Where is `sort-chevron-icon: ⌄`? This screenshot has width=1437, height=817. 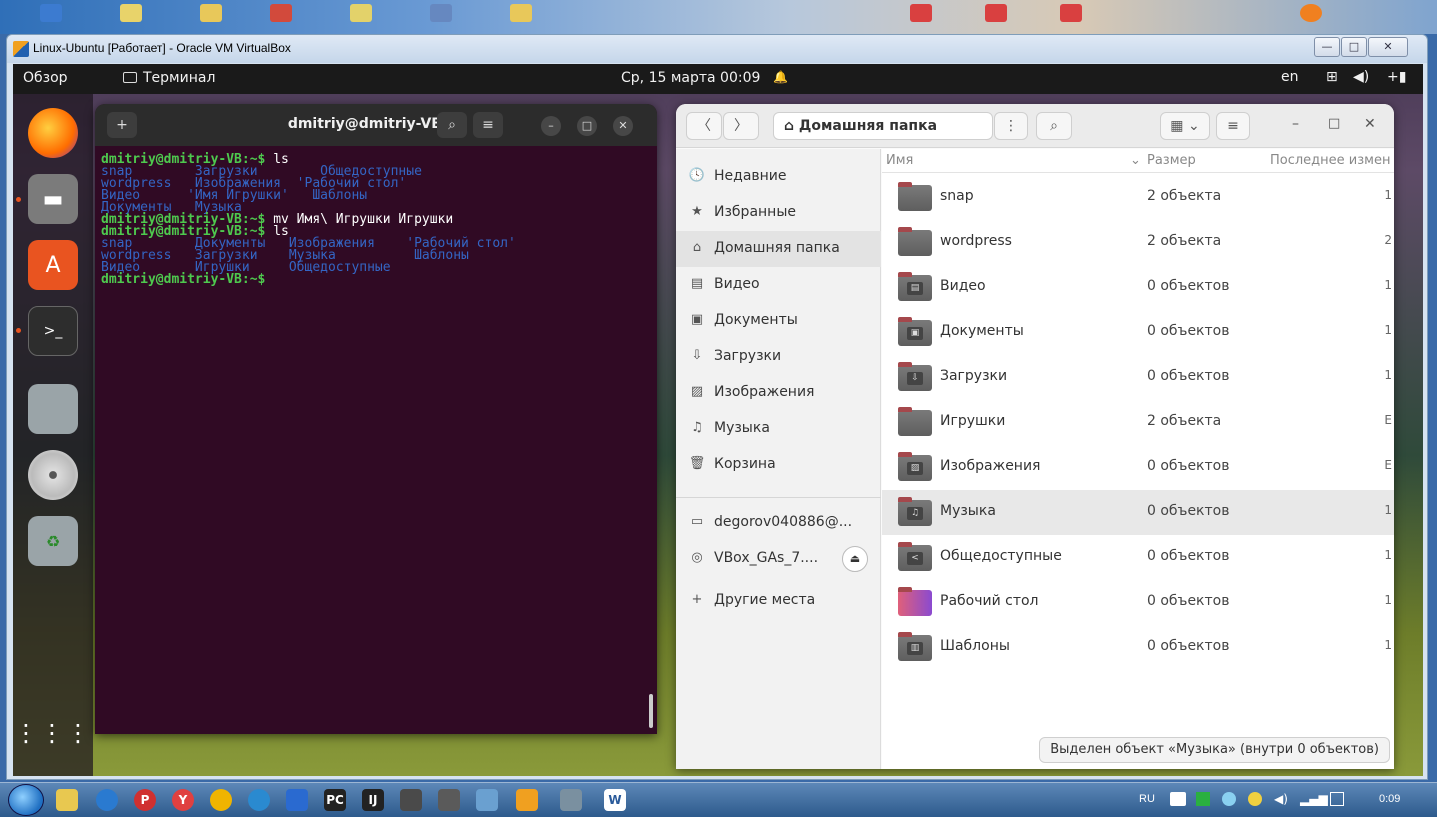 sort-chevron-icon: ⌄ is located at coordinates (1135, 160).